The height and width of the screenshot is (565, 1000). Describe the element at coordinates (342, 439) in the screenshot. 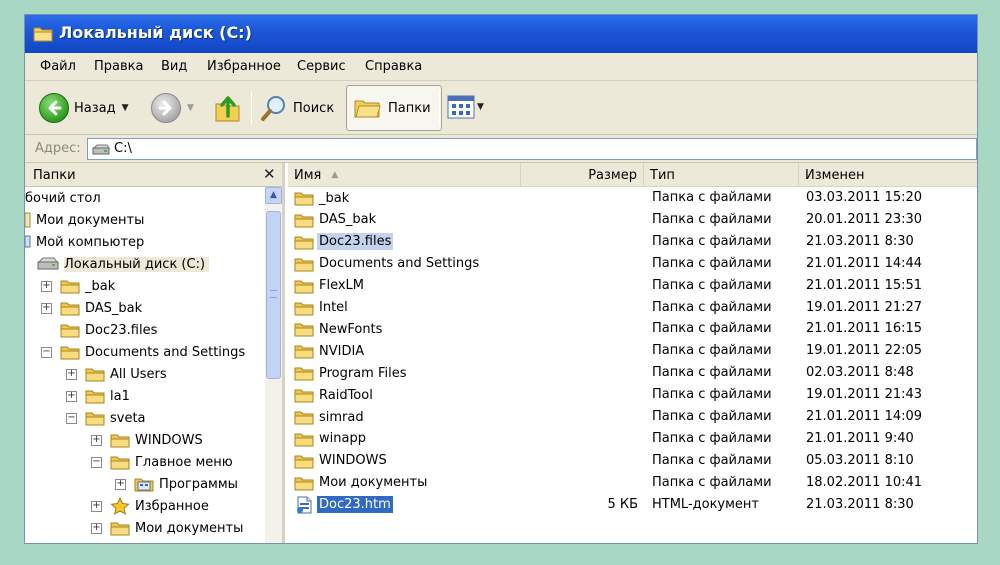

I see `file-name: winapp` at that location.